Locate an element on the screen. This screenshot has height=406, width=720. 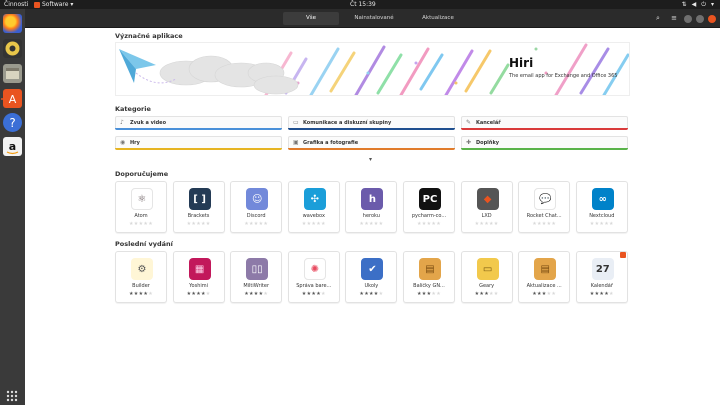
app-card: ✺ Správa bare... ★★★★★ is located at coordinates (313, 277).